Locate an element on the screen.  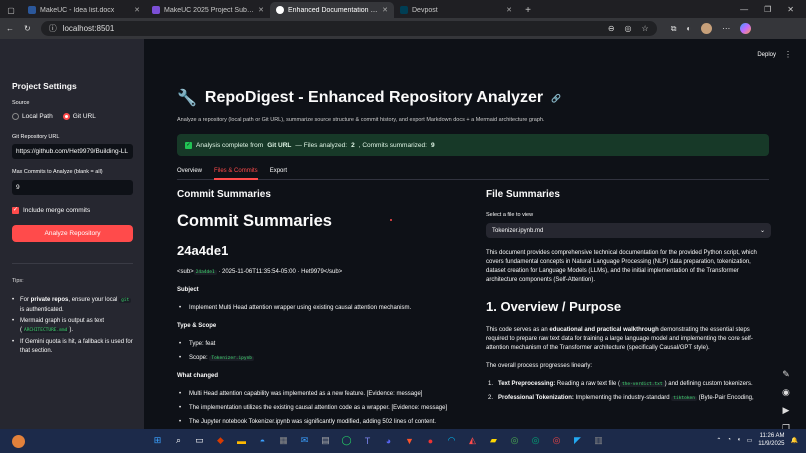
tip-code: ARCHITECTURE.mmd is located at coordinates (46, 330).